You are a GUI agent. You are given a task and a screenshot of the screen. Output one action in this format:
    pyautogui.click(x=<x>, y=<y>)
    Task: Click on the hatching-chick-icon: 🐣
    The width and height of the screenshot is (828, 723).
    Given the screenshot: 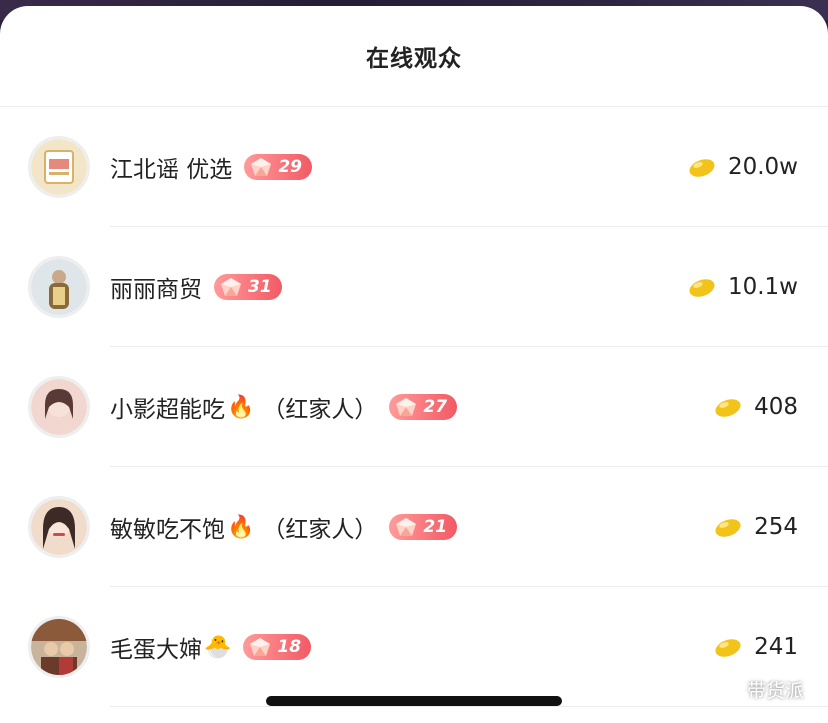 What is the action you would take?
    pyautogui.click(x=218, y=647)
    